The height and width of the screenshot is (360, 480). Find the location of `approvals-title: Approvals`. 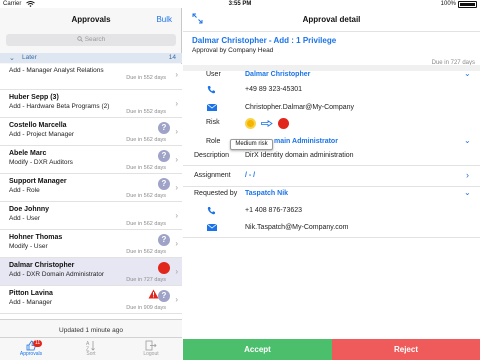

approvals-title: Approvals is located at coordinates (91, 19).